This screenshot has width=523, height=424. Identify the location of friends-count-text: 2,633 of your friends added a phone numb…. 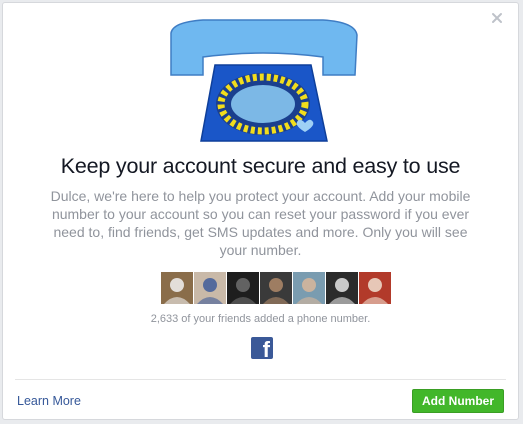
(260, 319).